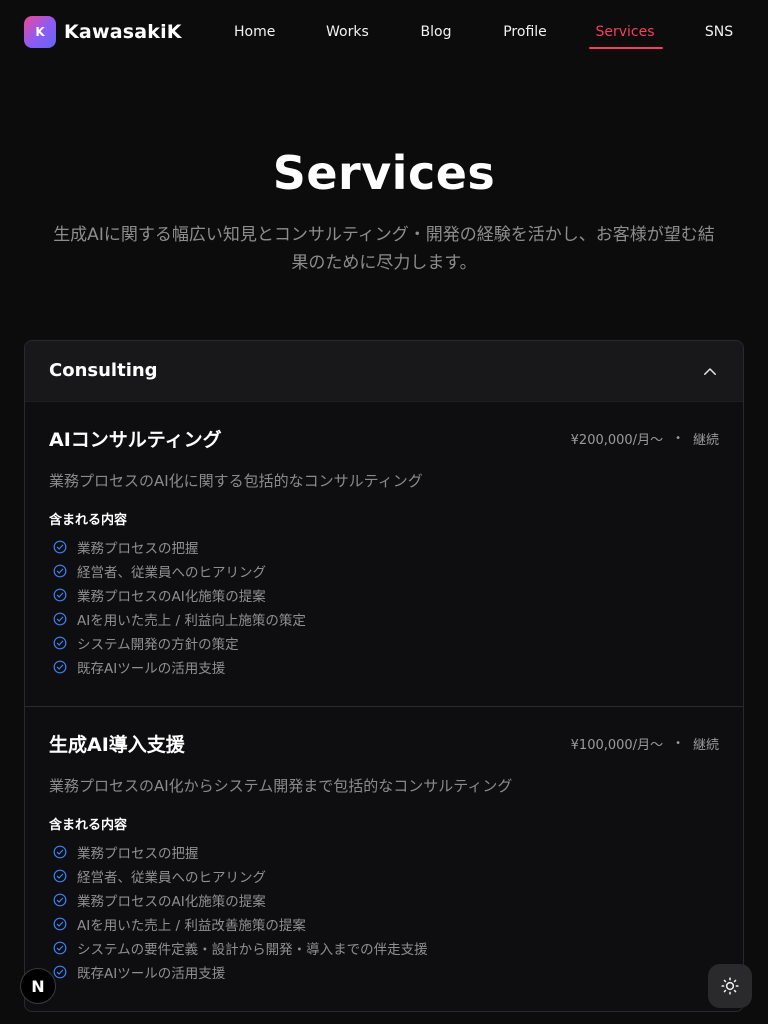 The image size is (768, 1024). Describe the element at coordinates (38, 986) in the screenshot. I see `nextjs-dev-badge: N` at that location.